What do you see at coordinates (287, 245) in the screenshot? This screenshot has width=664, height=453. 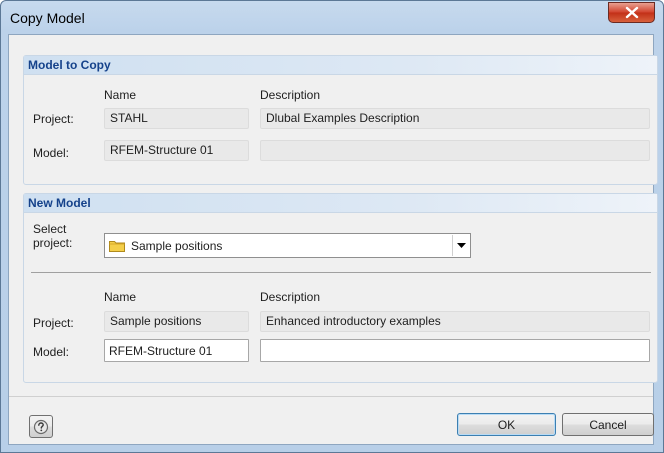 I see `project-select-dropdown: Sample positions` at bounding box center [287, 245].